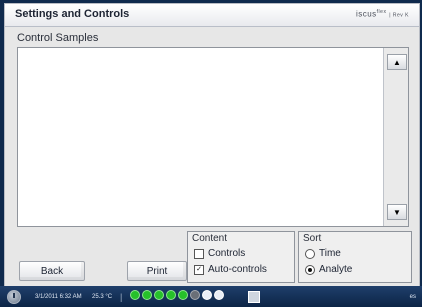  I want to click on sort-time-radio: Time, so click(323, 253).